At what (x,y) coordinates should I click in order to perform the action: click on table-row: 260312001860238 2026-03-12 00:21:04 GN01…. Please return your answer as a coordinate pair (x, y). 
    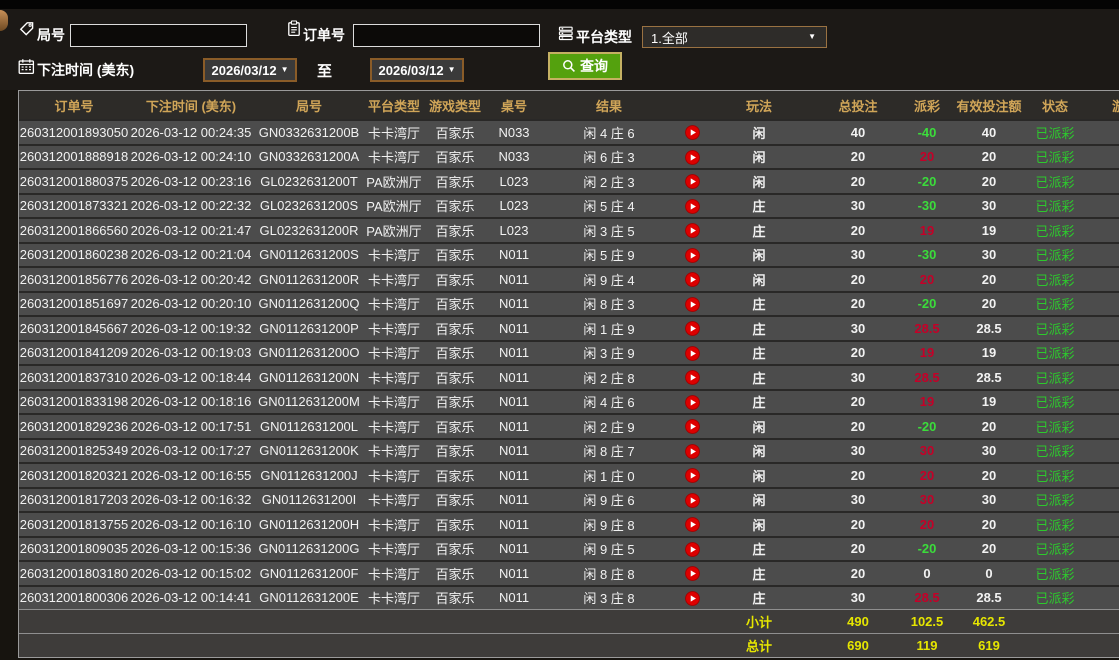
    Looking at the image, I should click on (569, 253).